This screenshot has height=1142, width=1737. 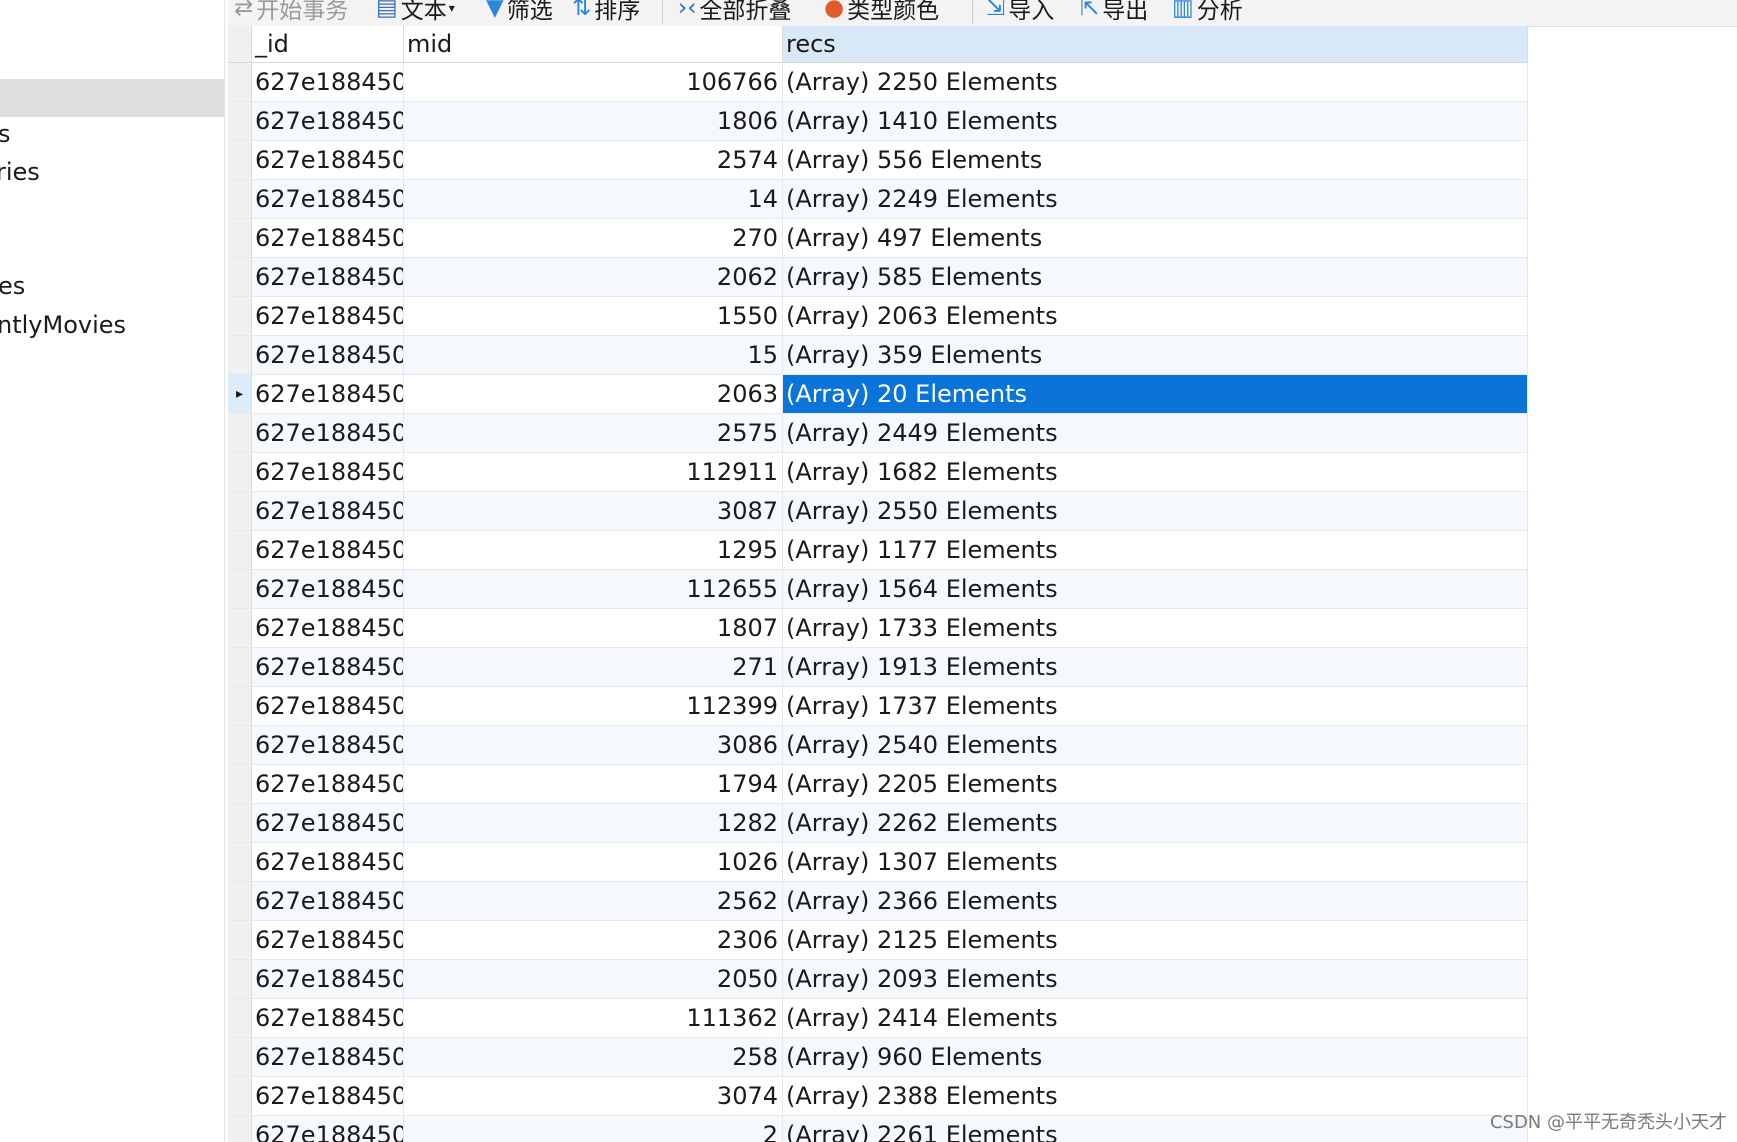 I want to click on table-row: 627e188450c 3087 (Array) 2550 Elements, so click(x=878, y=511).